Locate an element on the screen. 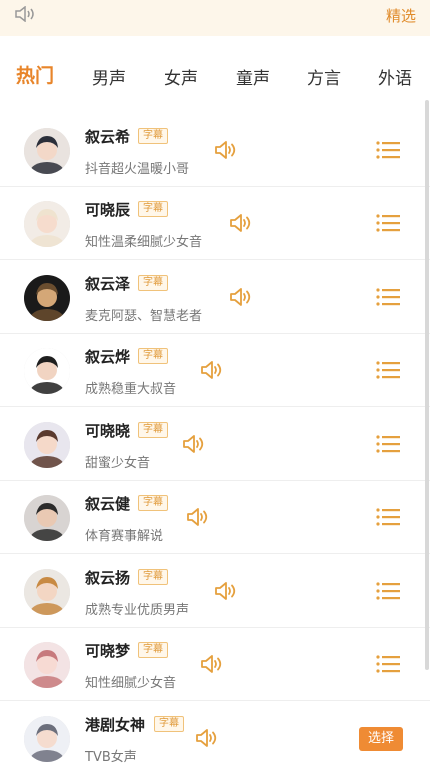  voice-description: 知性细腻少女音 is located at coordinates (131, 683).